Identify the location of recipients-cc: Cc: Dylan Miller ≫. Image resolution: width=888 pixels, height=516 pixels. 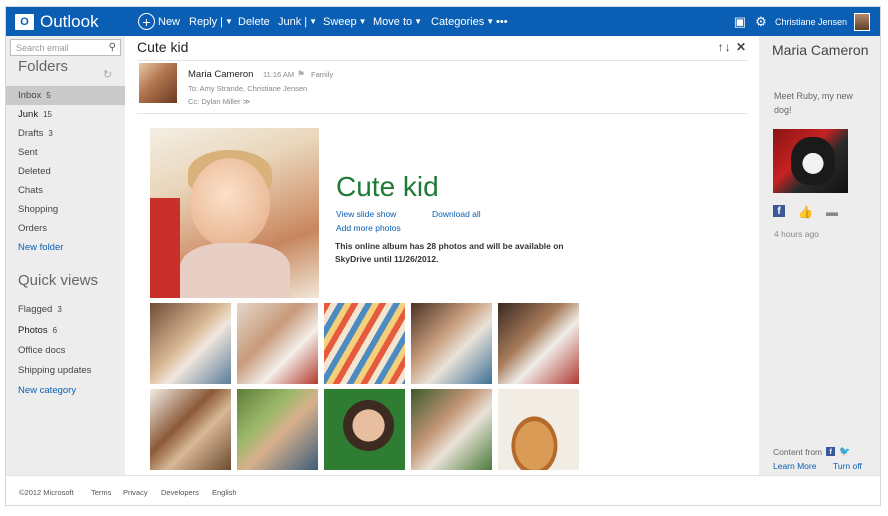
(219, 101).